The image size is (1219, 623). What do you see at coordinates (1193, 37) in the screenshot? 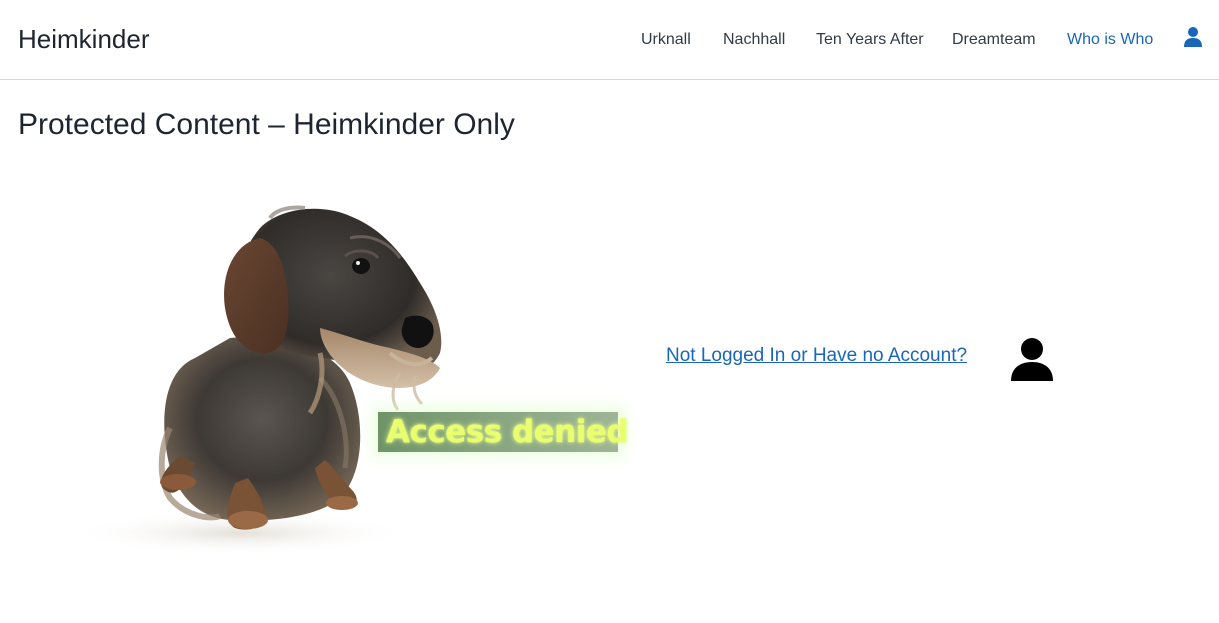
I see `user-icon` at bounding box center [1193, 37].